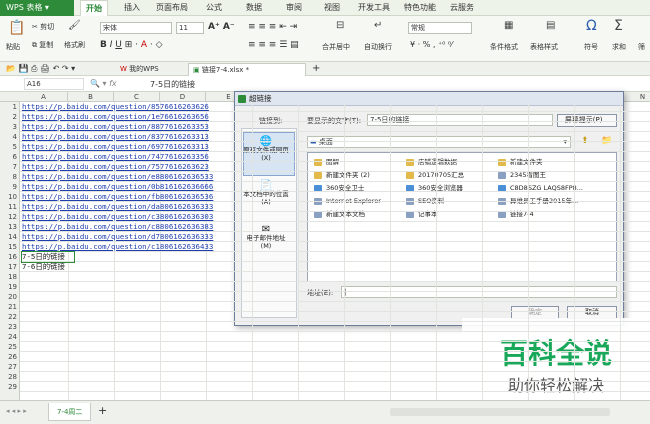 Image resolution: width=650 pixels, height=424 pixels. Describe the element at coordinates (74, 45) in the screenshot. I see `format-painter-button: 格式刷` at that location.